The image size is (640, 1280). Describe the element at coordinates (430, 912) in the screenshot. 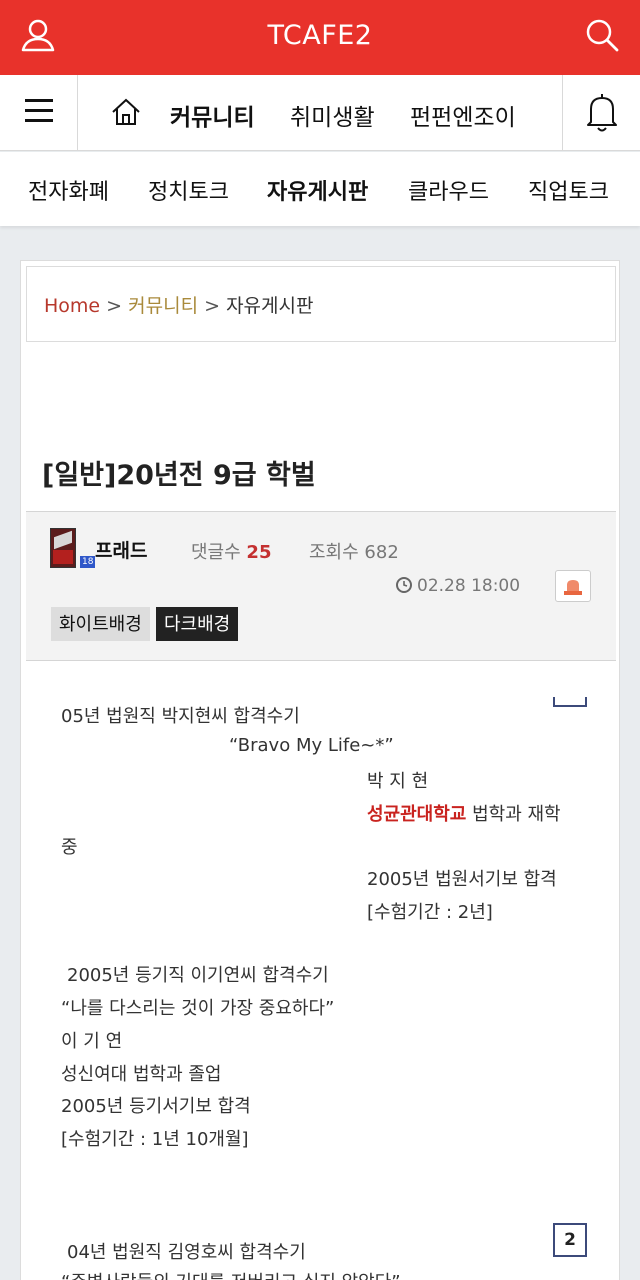

I see `content-line: [수험기간 : 2년]` at that location.